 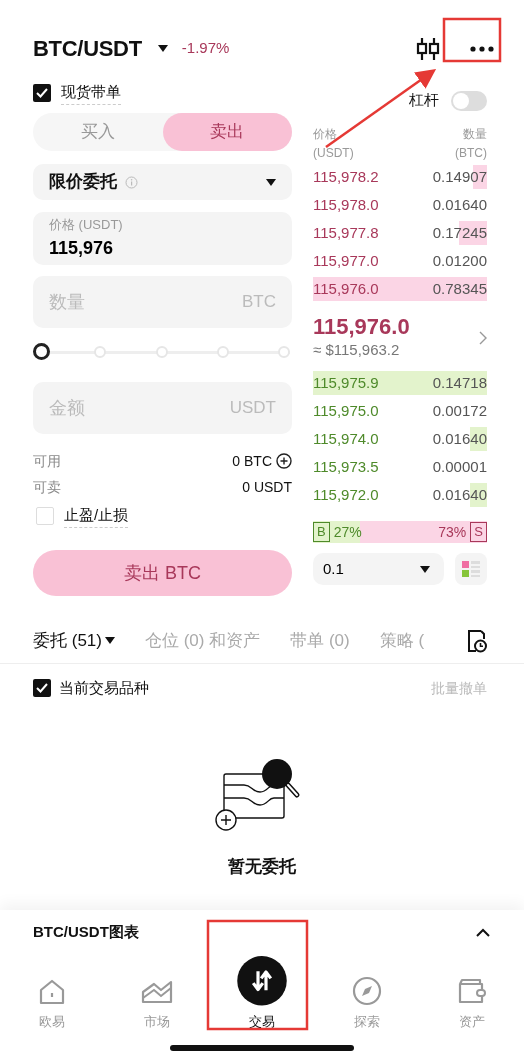 What do you see at coordinates (202, 640) in the screenshot?
I see `tab: 仓位 (0) 和资产` at bounding box center [202, 640].